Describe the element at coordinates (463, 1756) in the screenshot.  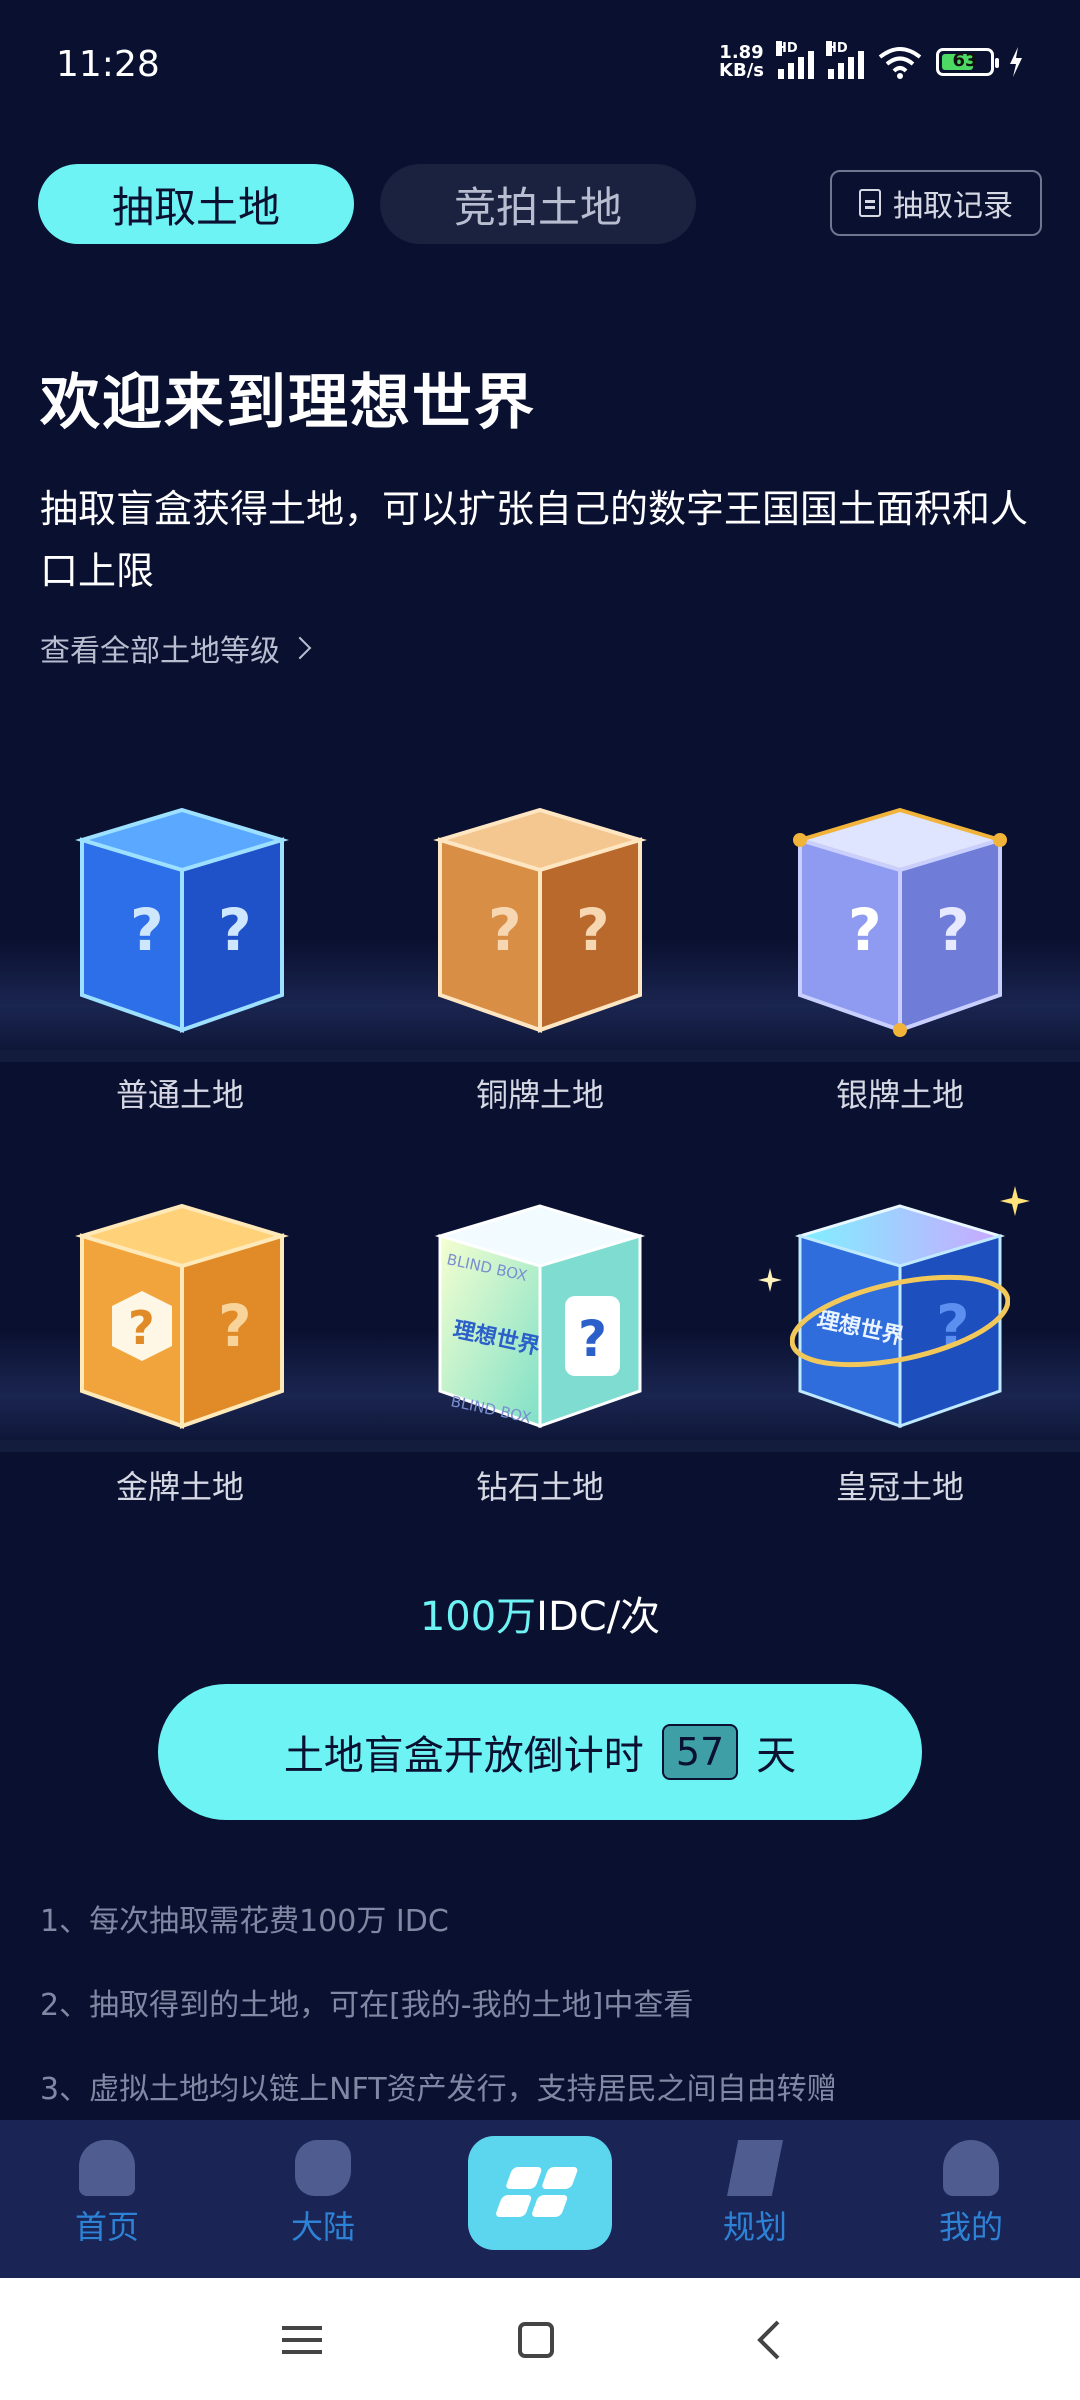
I see `countdown-prefix: 土地盲盒开放倒计时` at that location.